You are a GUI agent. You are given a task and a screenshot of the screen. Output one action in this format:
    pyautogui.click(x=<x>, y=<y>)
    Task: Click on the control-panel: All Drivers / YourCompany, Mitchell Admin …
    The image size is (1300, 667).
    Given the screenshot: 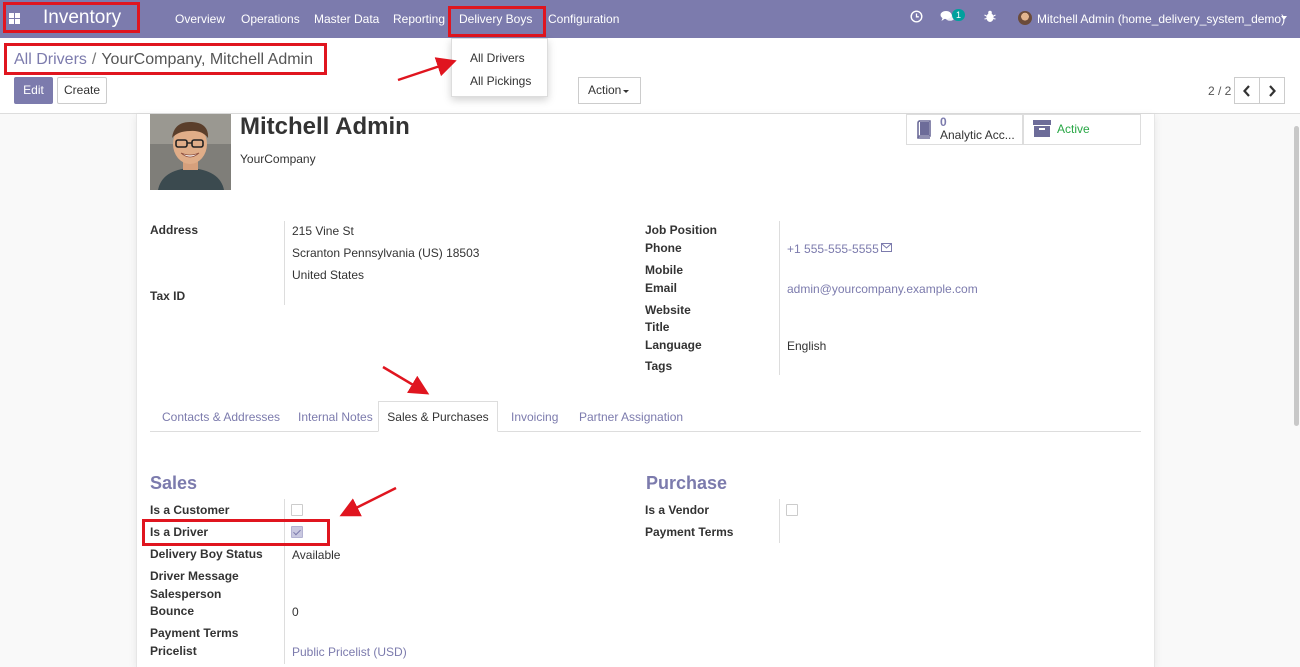 What is the action you would take?
    pyautogui.click(x=650, y=76)
    